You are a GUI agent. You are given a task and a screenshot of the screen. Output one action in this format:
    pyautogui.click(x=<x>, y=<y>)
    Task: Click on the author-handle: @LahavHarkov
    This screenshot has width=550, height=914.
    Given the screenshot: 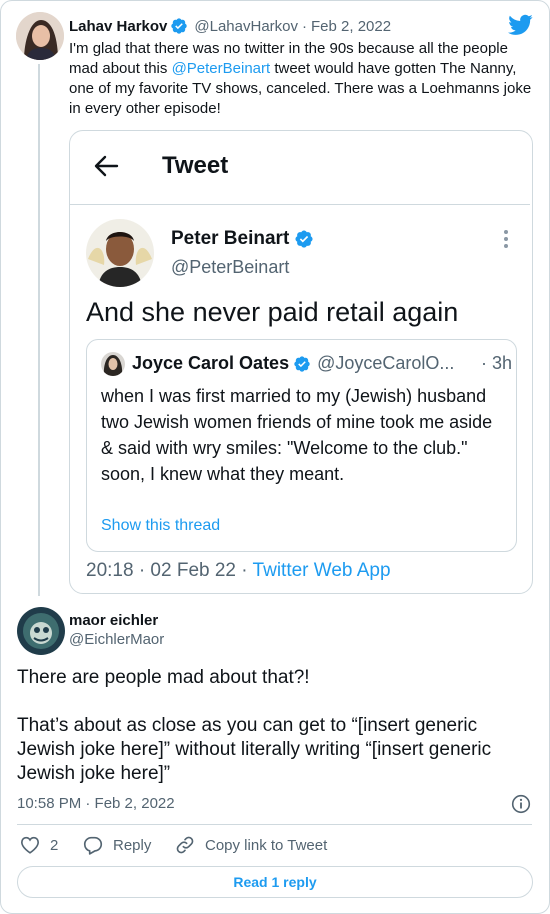 What is the action you would take?
    pyautogui.click(x=246, y=26)
    